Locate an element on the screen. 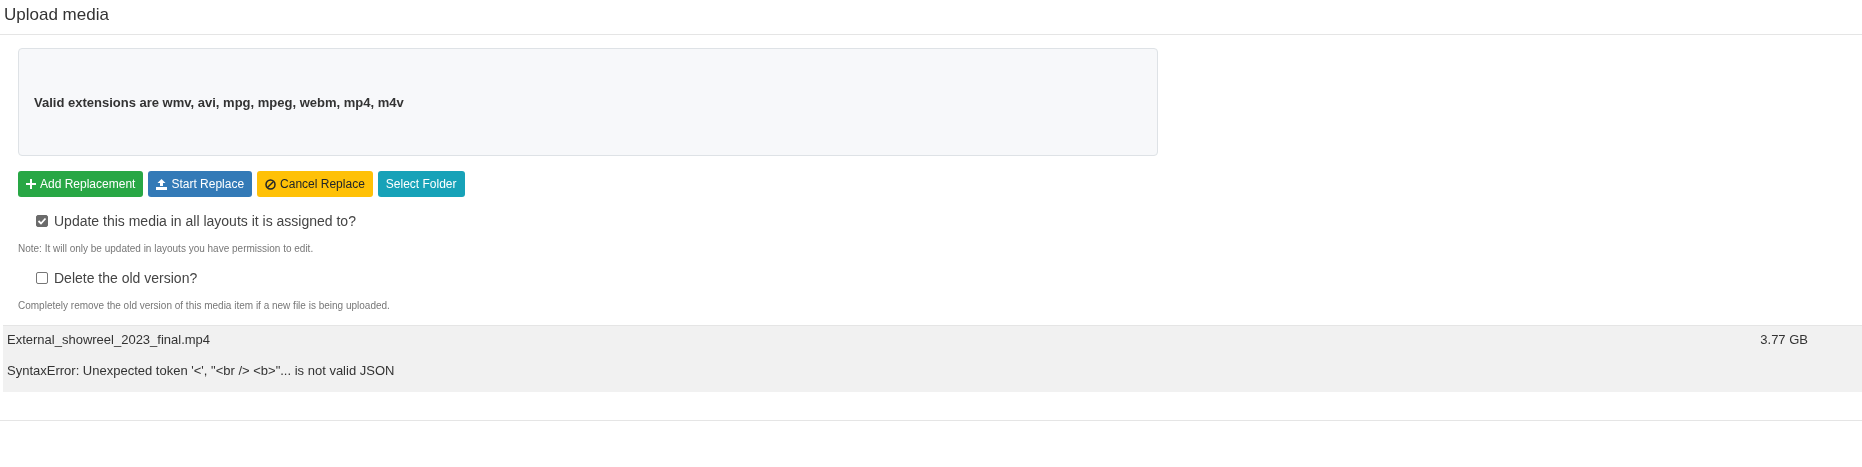 This screenshot has height=467, width=1862. page-title: Upload media is located at coordinates (56, 15).